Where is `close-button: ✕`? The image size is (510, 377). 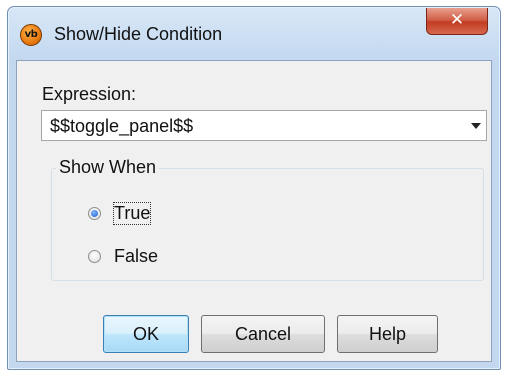 close-button: ✕ is located at coordinates (457, 21).